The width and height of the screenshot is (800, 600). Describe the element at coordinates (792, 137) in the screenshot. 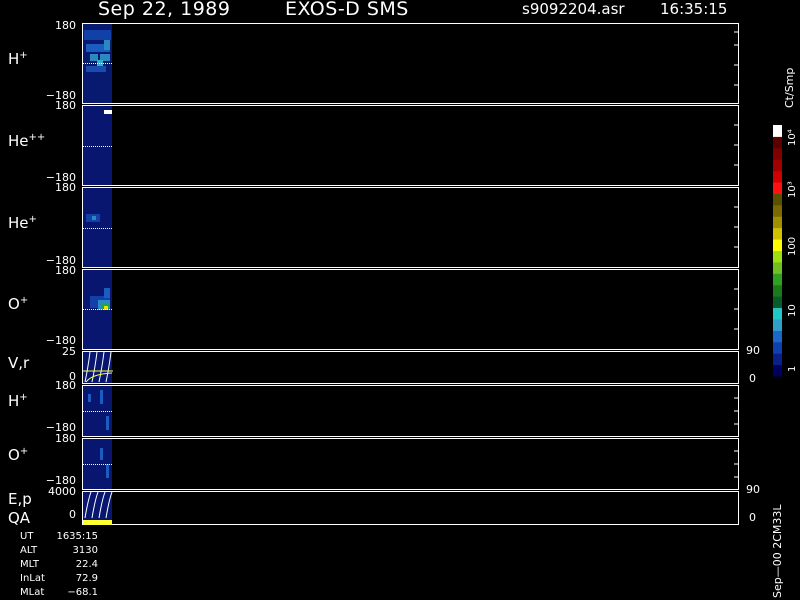

I see `colorbar-tick: 10⁴` at that location.